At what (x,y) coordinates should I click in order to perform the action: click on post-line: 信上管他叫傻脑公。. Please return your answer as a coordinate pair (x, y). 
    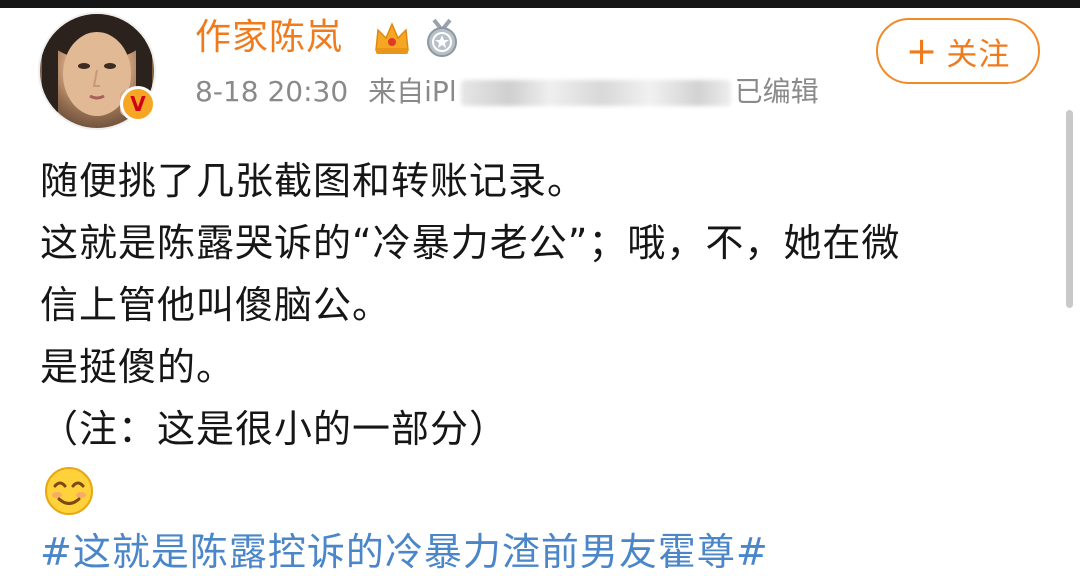
    Looking at the image, I should click on (216, 305).